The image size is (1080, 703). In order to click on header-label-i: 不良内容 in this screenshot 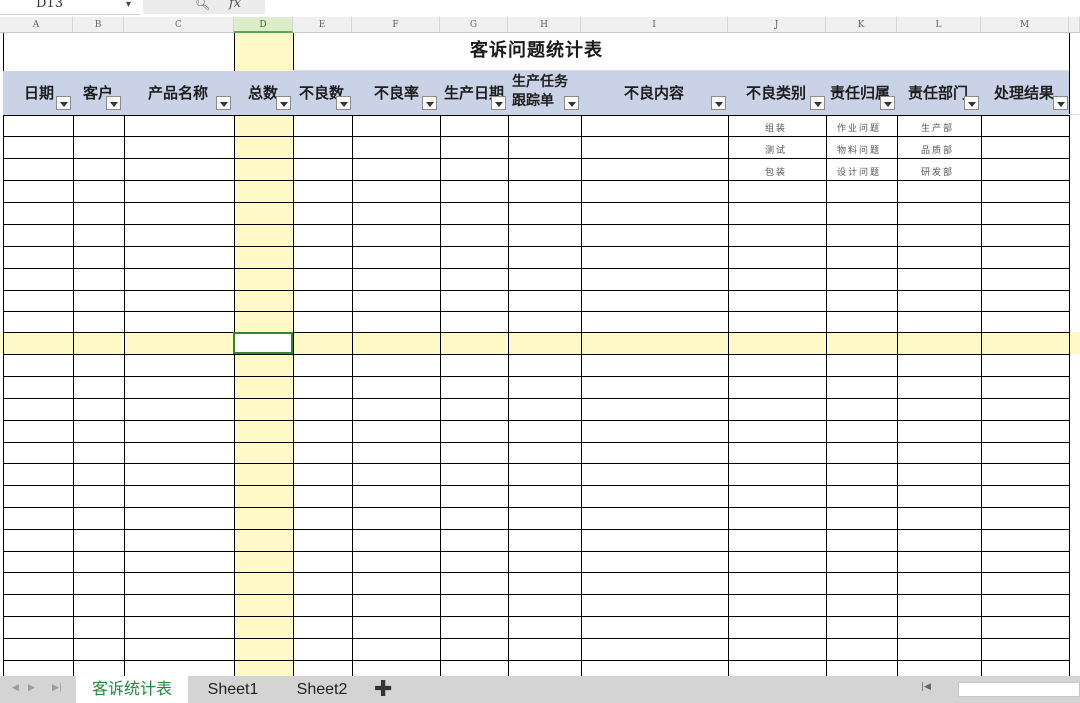, I will do `click(654, 93)`.